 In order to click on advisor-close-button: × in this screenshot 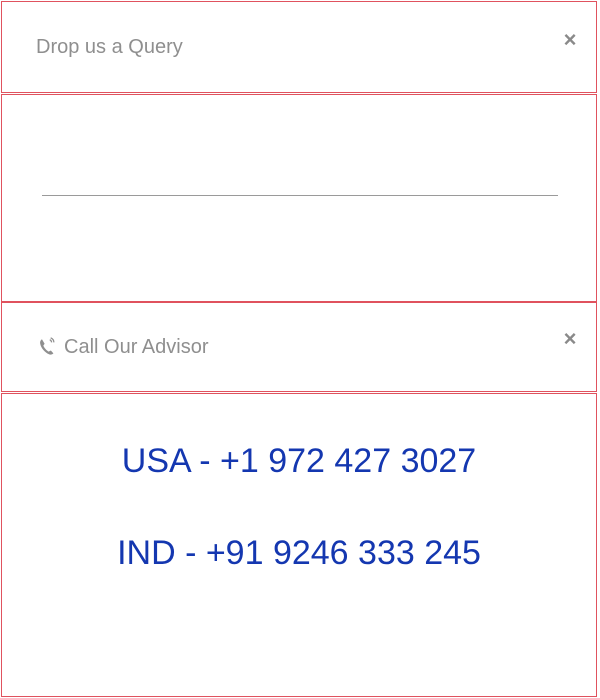, I will do `click(570, 339)`.